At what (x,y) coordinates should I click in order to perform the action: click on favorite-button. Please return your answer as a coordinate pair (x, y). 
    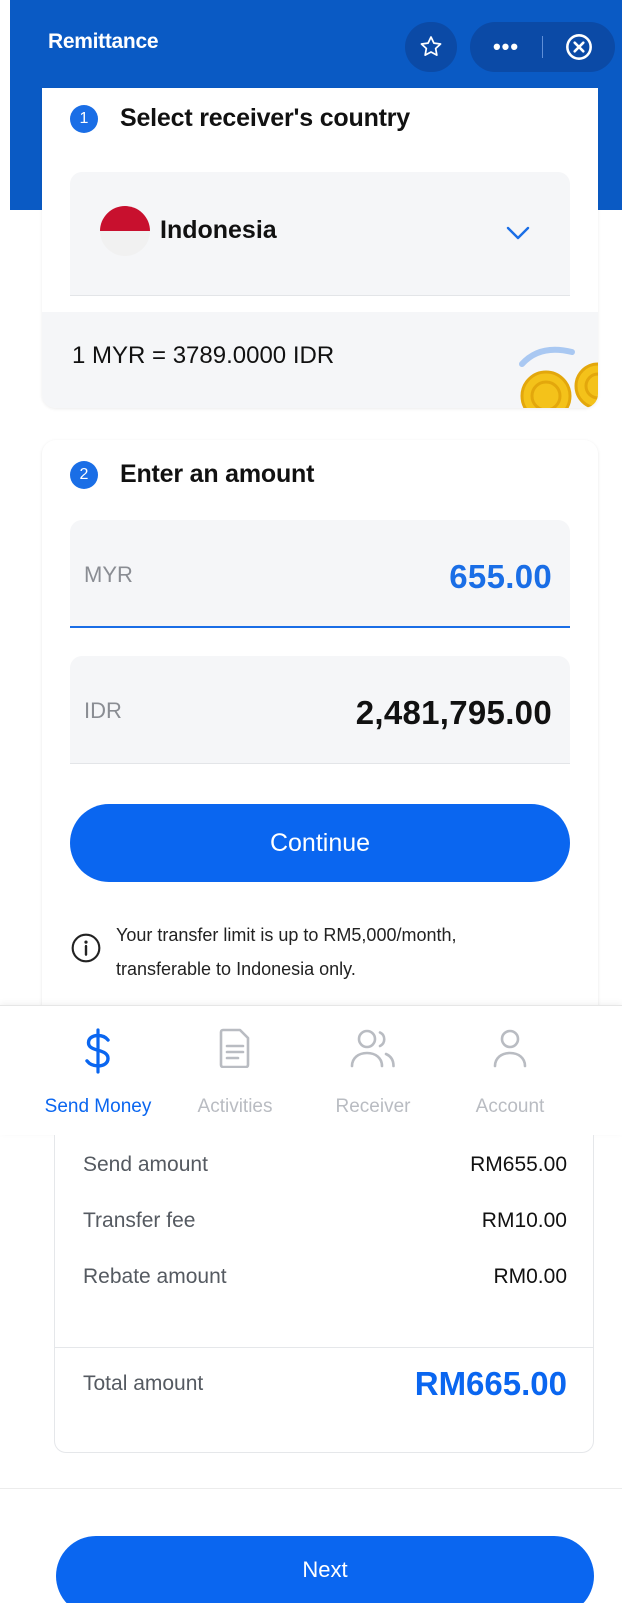
    Looking at the image, I should click on (431, 47).